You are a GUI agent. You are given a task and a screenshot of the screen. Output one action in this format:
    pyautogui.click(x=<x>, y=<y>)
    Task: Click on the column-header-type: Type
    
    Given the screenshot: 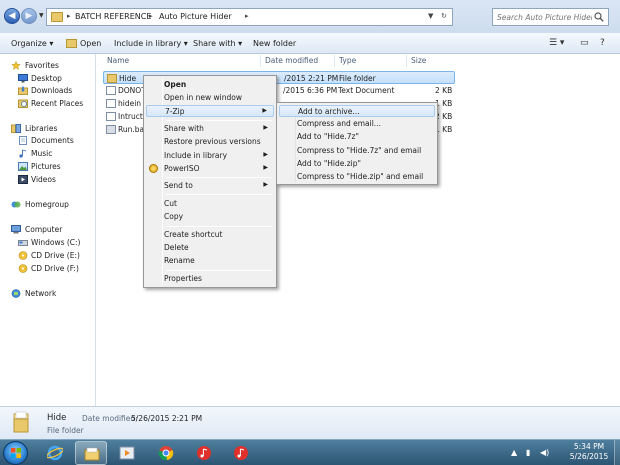 What is the action you would take?
    pyautogui.click(x=347, y=60)
    